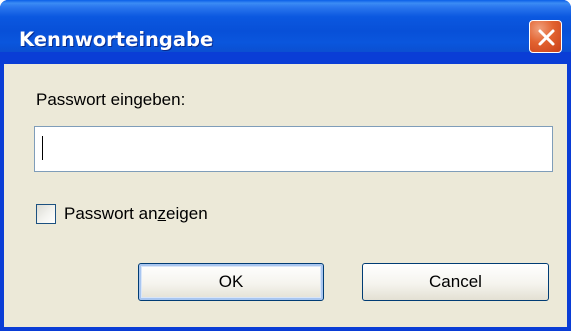 The image size is (571, 331). I want to click on password-prompt-label: Passwort eingeben:, so click(111, 99).